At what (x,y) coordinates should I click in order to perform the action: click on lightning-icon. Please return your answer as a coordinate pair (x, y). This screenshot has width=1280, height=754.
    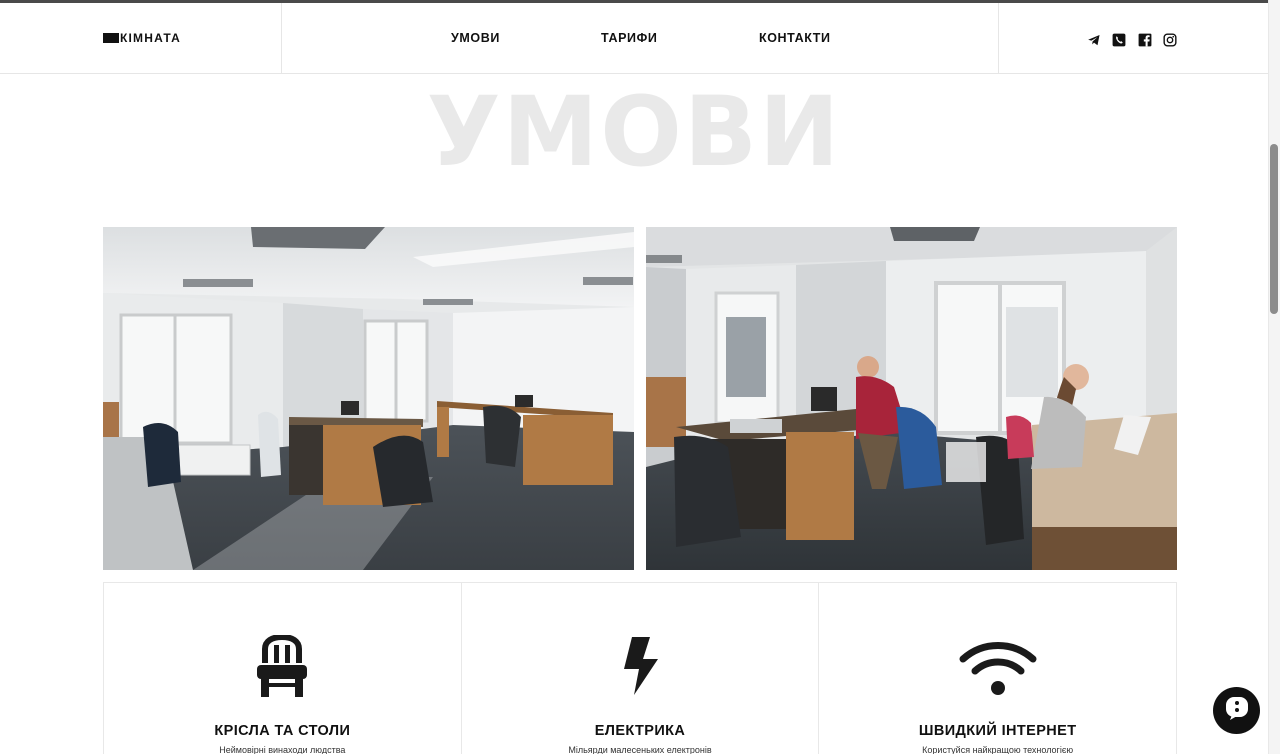
    Looking at the image, I should click on (640, 668).